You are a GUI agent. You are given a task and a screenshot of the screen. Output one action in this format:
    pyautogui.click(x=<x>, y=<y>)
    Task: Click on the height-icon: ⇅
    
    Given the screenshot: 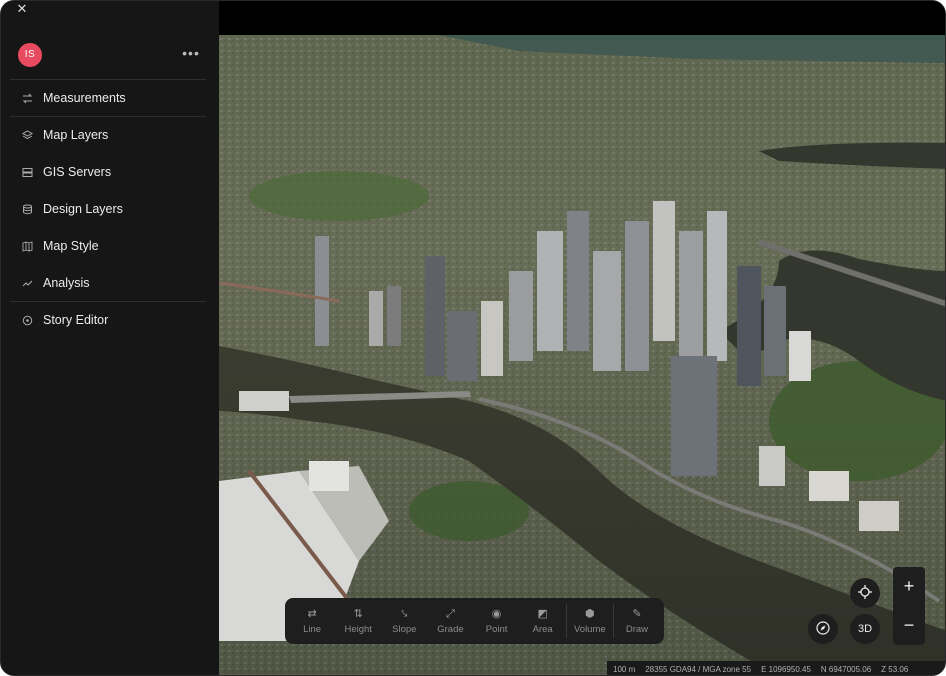 What is the action you would take?
    pyautogui.click(x=358, y=614)
    